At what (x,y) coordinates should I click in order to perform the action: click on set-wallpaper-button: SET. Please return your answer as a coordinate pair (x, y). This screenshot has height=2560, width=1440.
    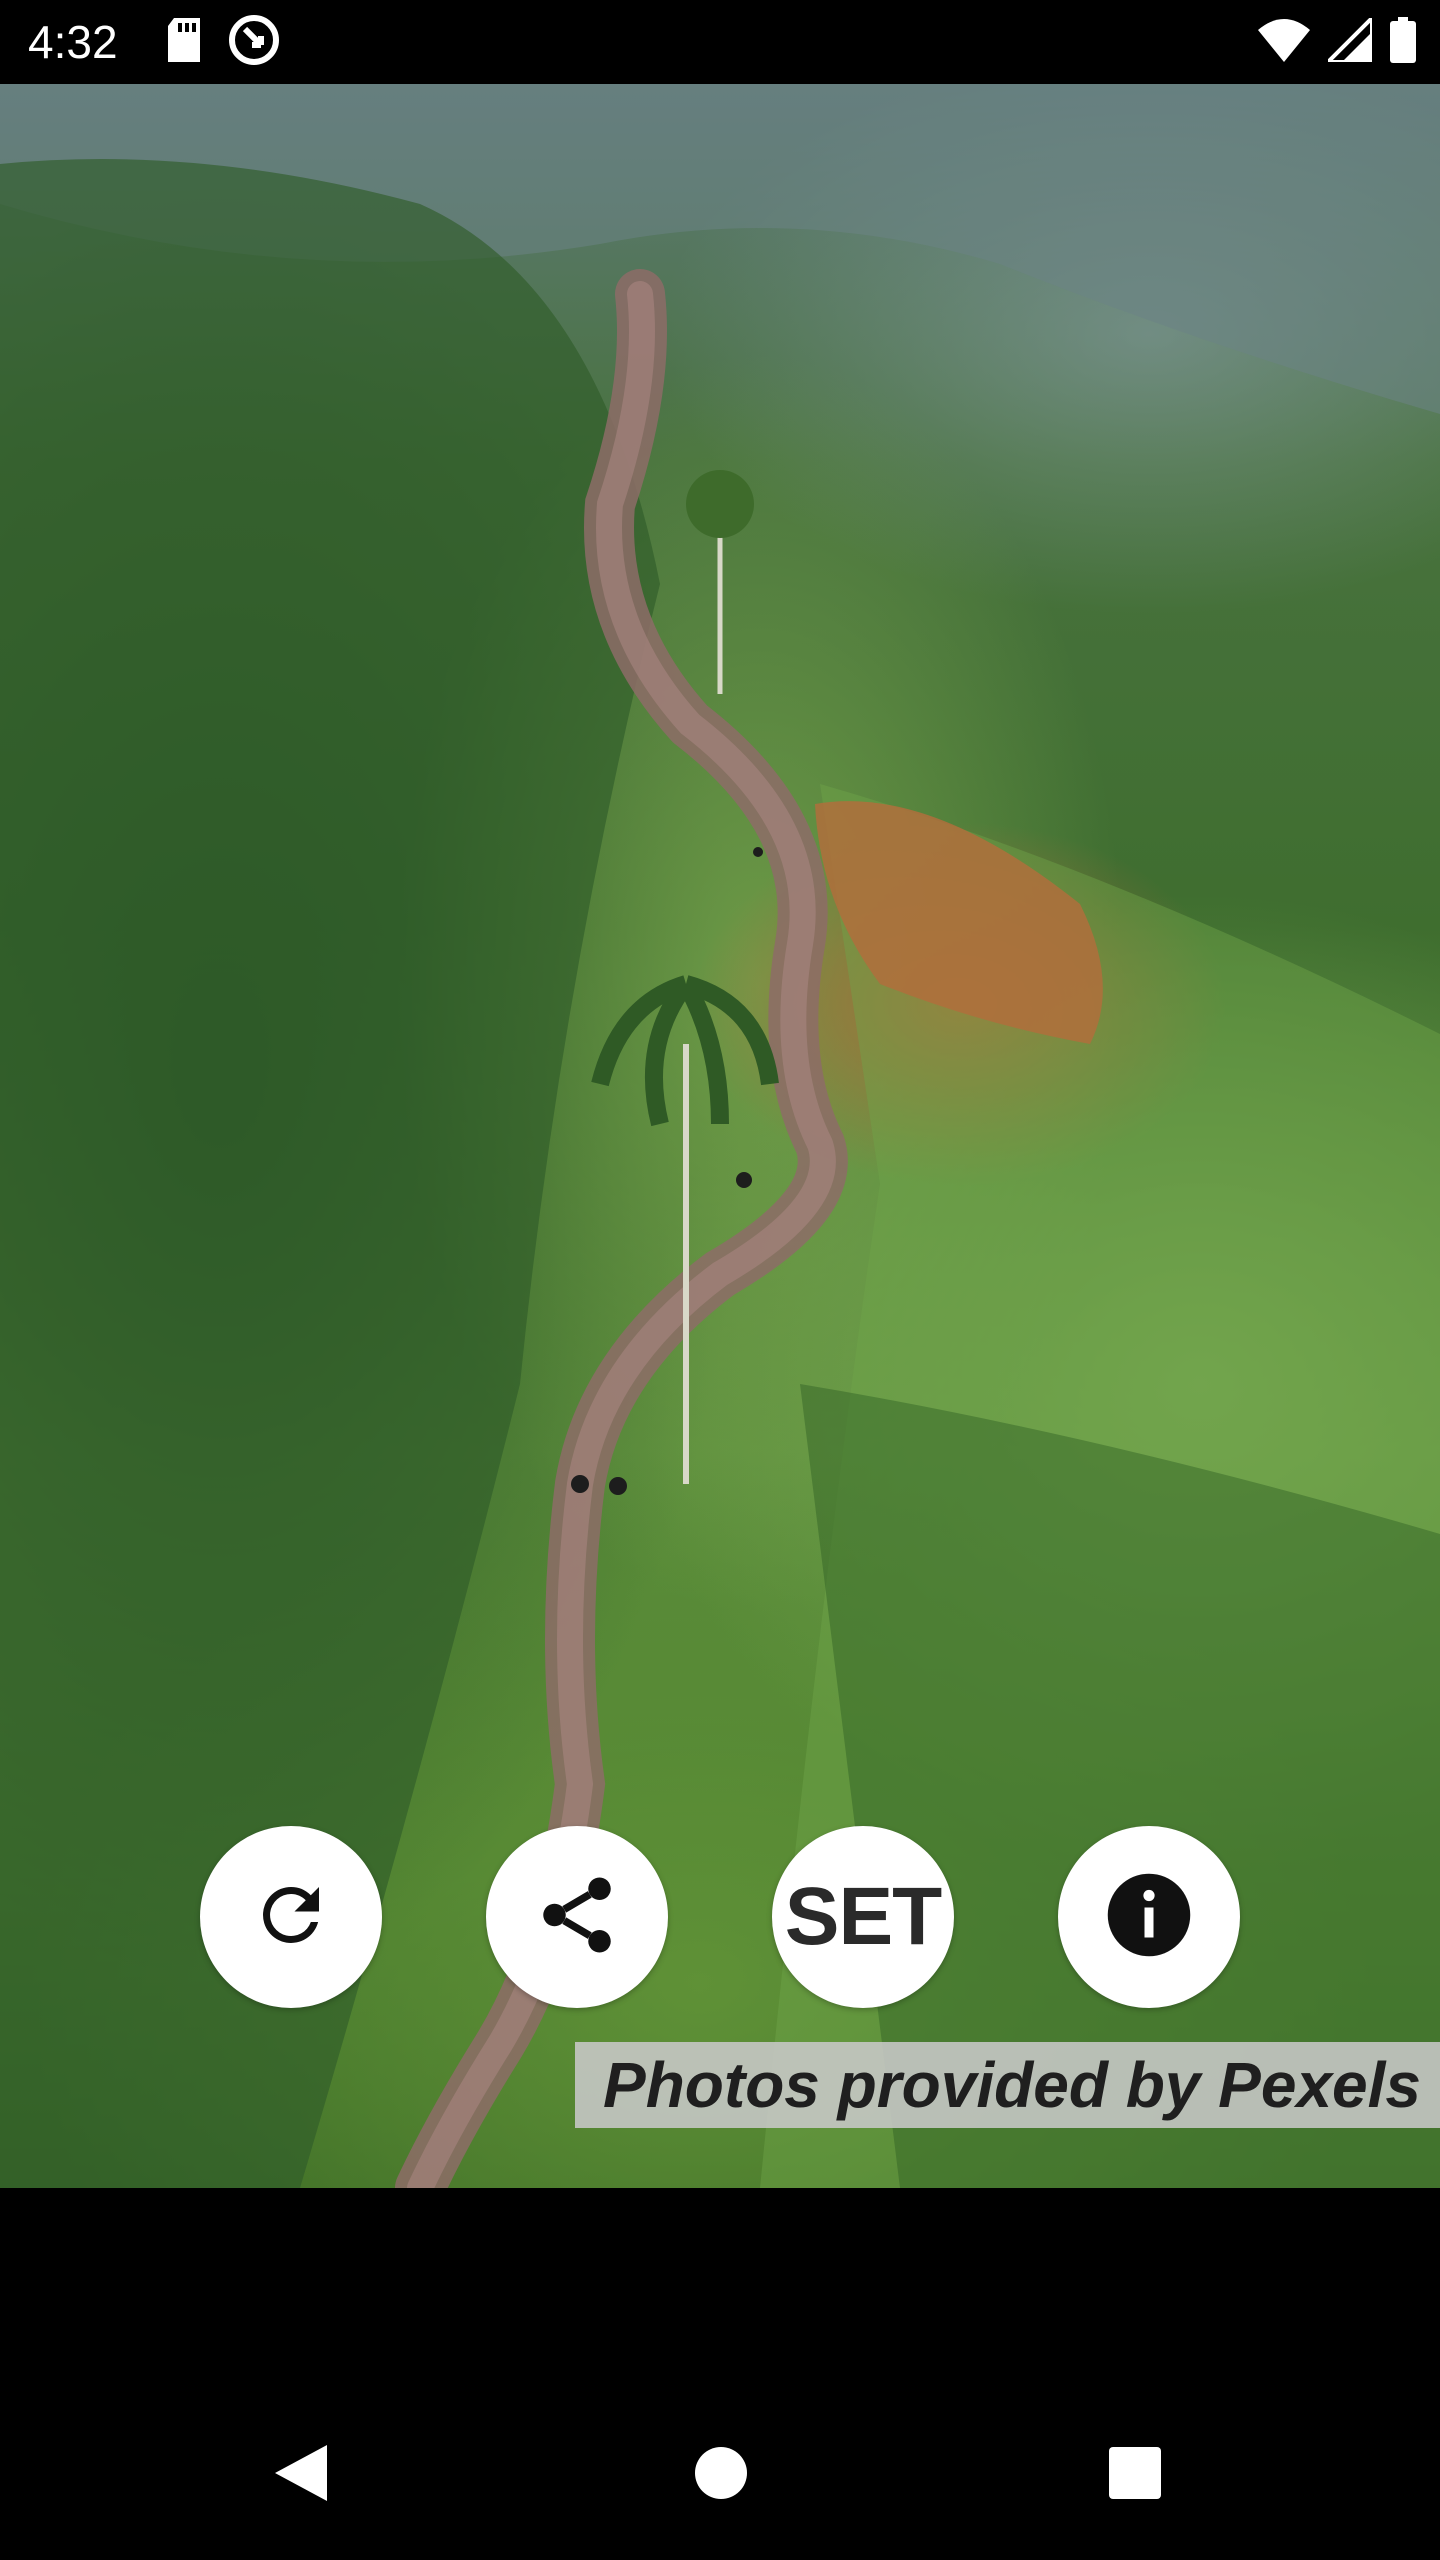
    Looking at the image, I should click on (863, 1917).